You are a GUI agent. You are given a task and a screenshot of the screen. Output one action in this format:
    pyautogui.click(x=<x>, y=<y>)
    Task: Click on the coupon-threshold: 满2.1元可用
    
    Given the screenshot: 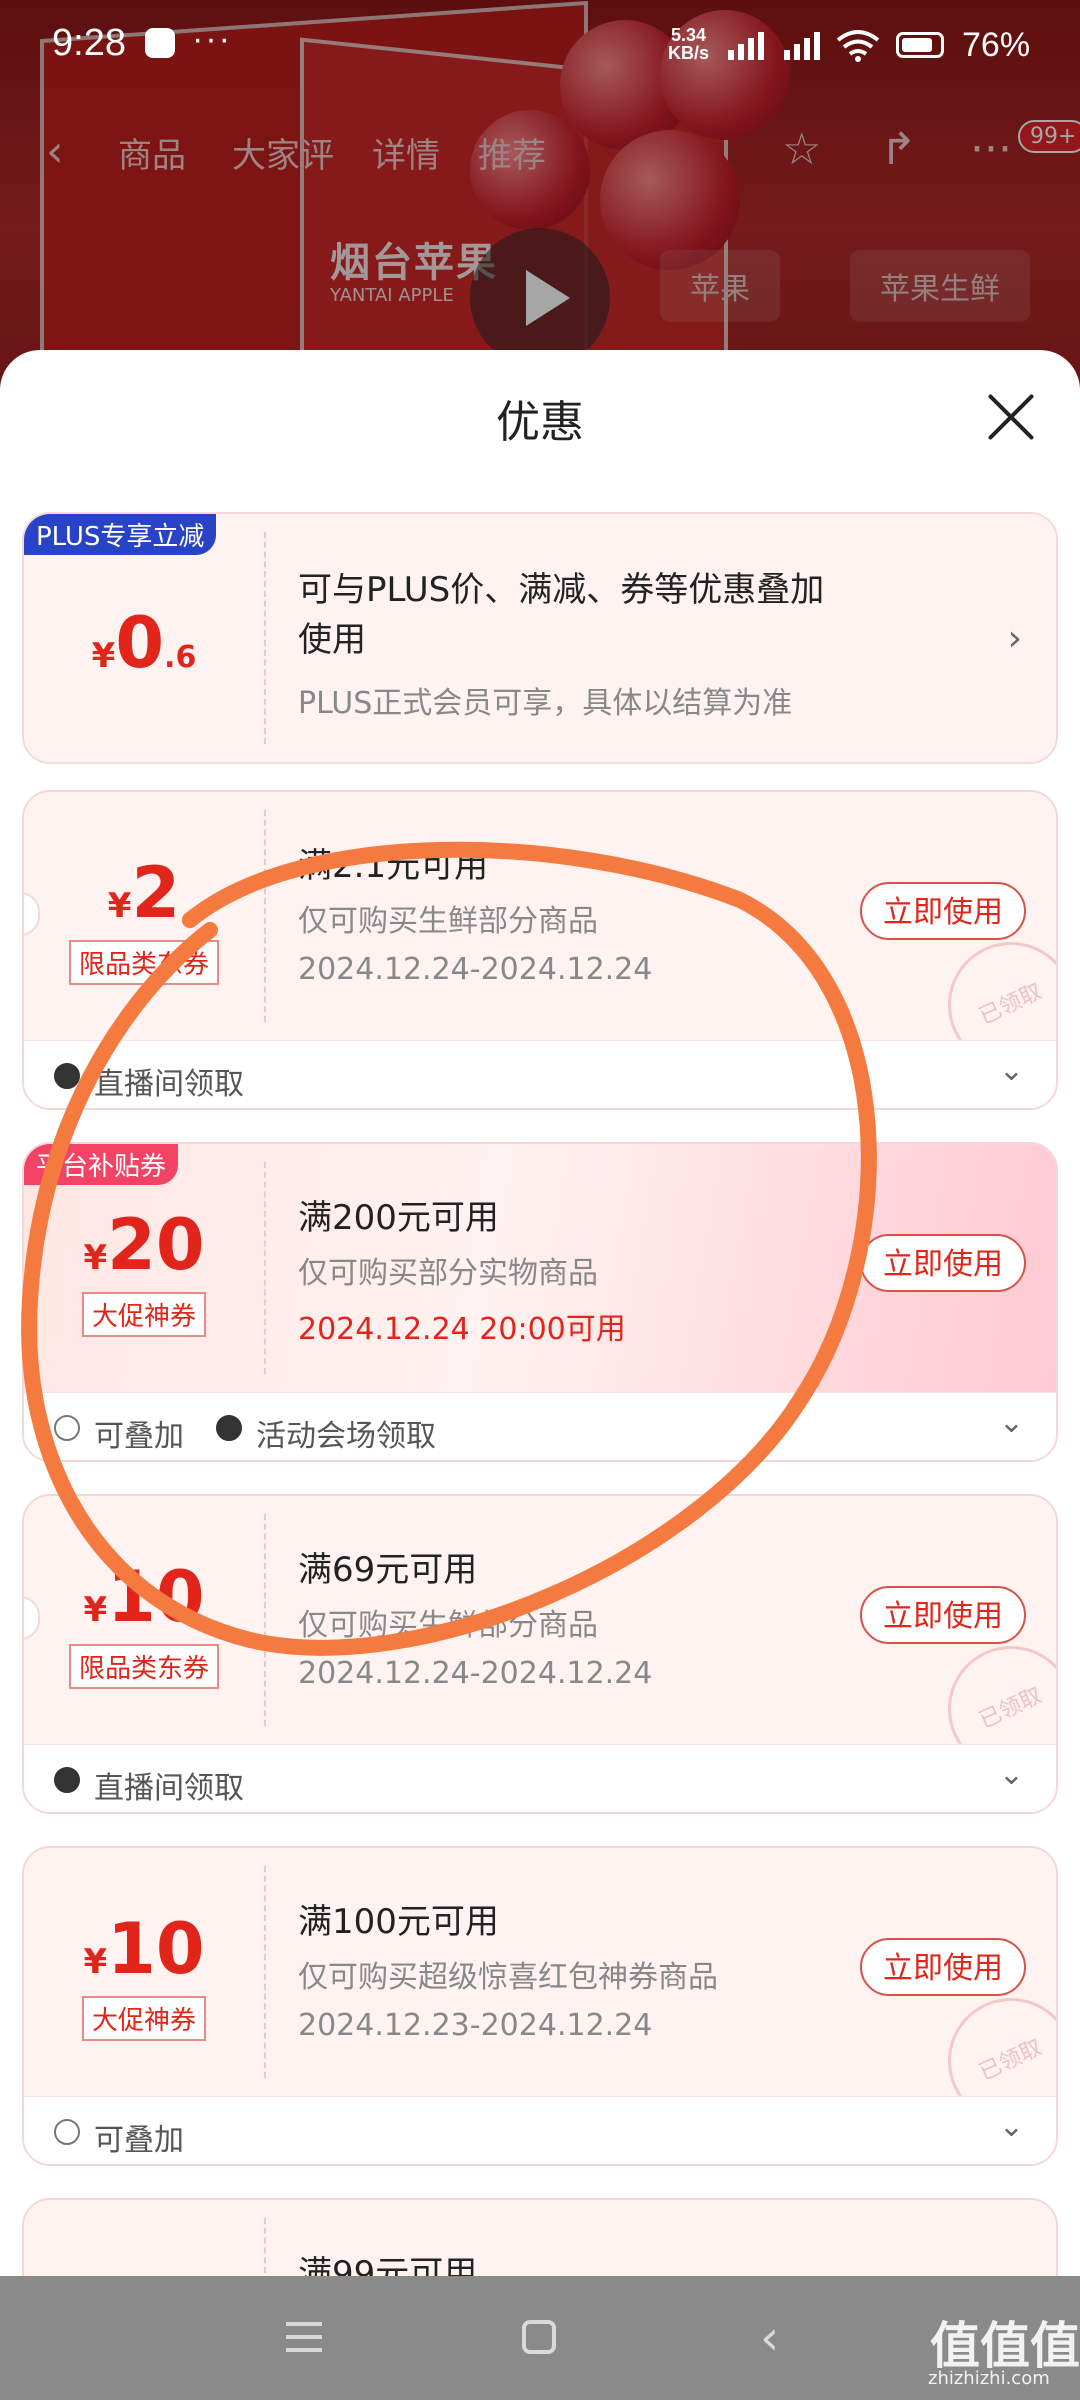 What is the action you would take?
    pyautogui.click(x=393, y=866)
    